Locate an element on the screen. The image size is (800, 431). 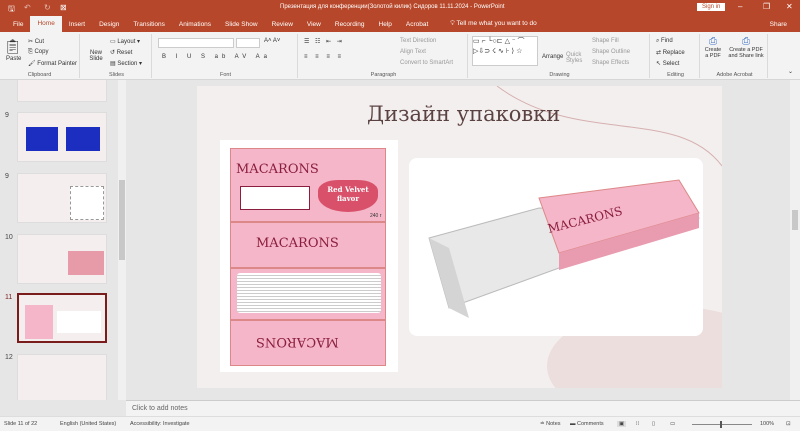
fit-to-window-button: ⊡ is located at coordinates (788, 424).